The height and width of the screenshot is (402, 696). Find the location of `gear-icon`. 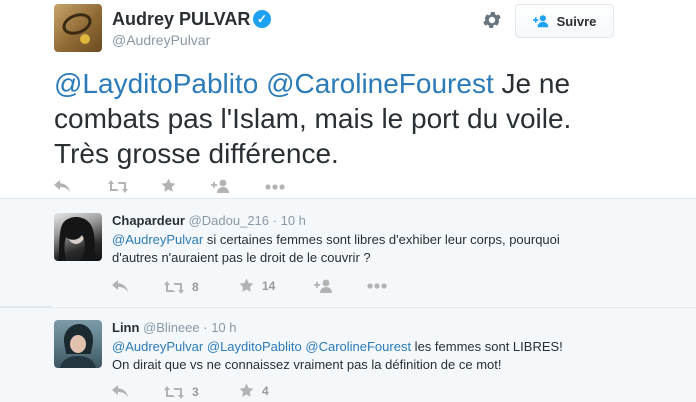

gear-icon is located at coordinates (492, 20).